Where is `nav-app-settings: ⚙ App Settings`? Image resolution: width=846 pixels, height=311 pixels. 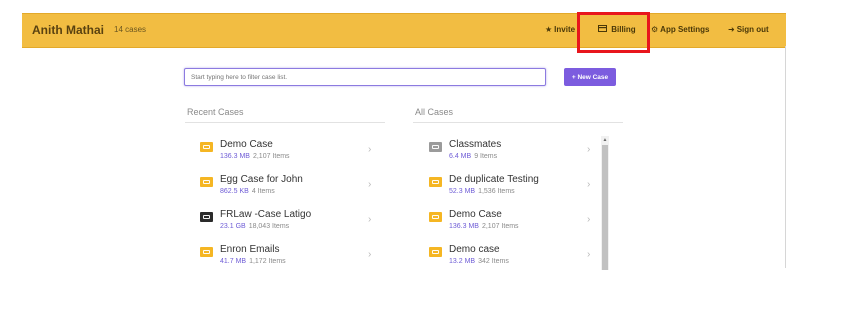 nav-app-settings: ⚙ App Settings is located at coordinates (680, 29).